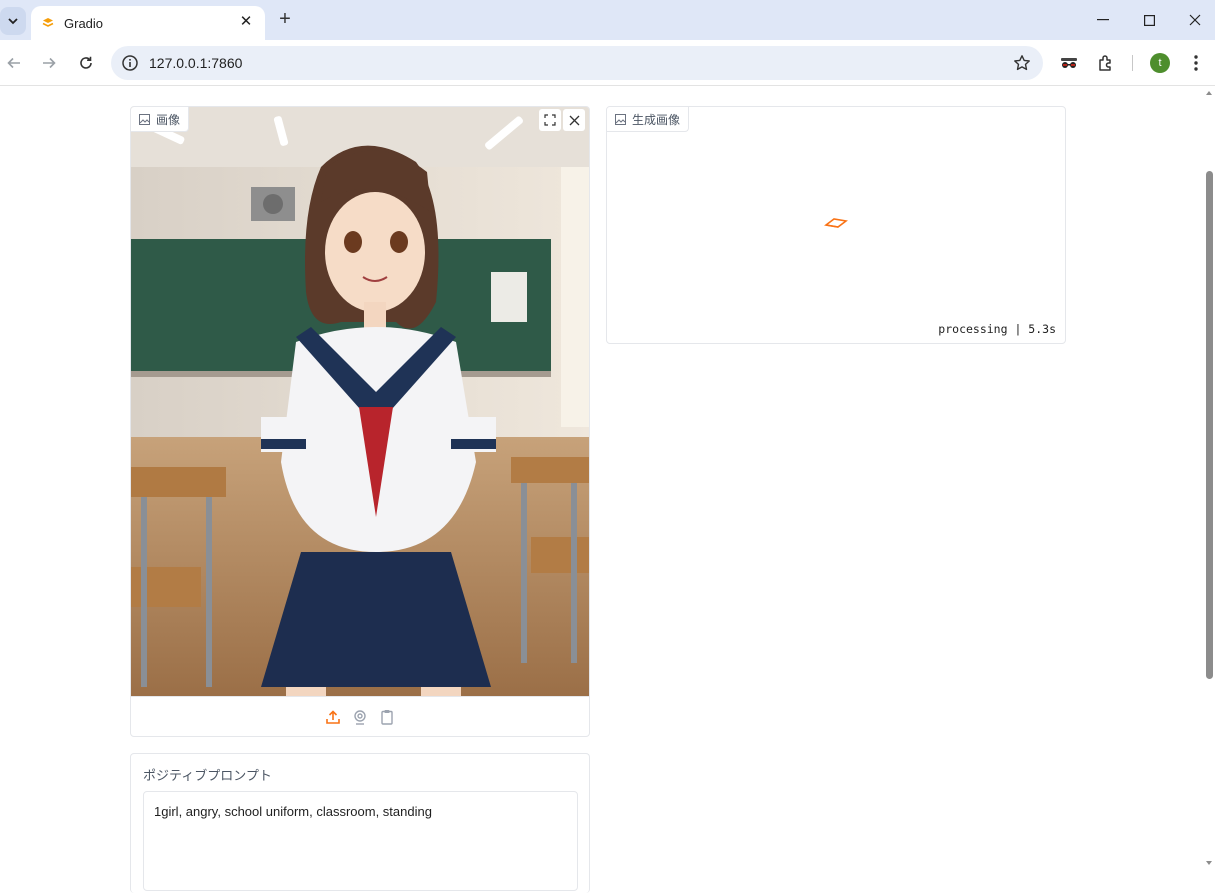 This screenshot has width=1215, height=893. What do you see at coordinates (333, 716) in the screenshot?
I see `upload-icon` at bounding box center [333, 716].